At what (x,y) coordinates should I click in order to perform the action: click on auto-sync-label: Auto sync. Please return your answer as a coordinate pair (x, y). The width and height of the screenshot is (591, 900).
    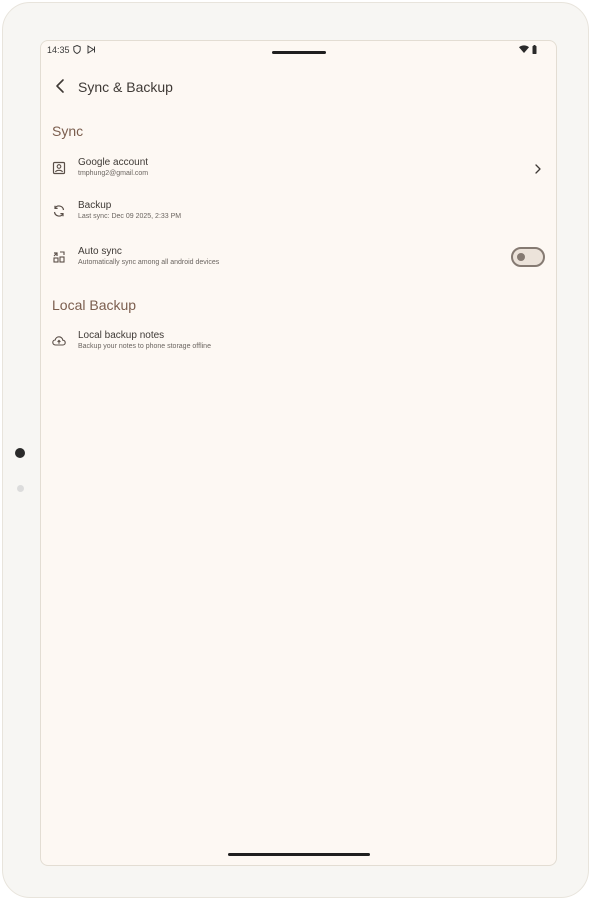
    Looking at the image, I should click on (100, 251).